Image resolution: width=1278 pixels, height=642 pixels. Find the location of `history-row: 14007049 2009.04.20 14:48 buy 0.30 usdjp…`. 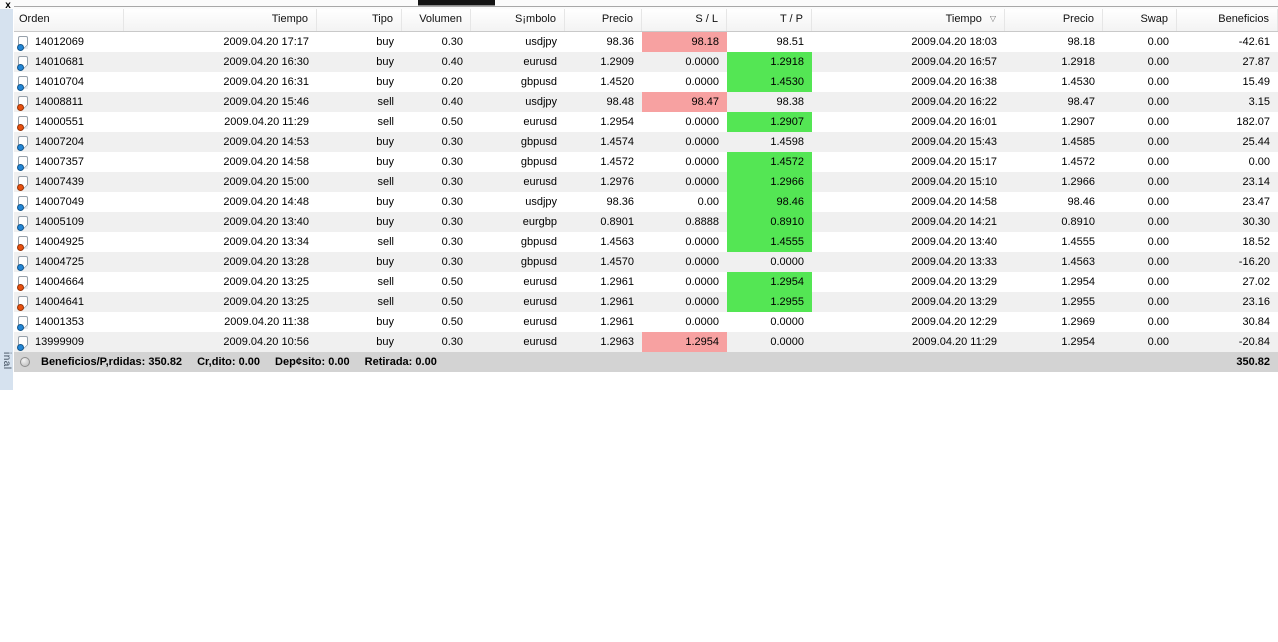

history-row: 14007049 2009.04.20 14:48 buy 0.30 usdjp… is located at coordinates (646, 202).